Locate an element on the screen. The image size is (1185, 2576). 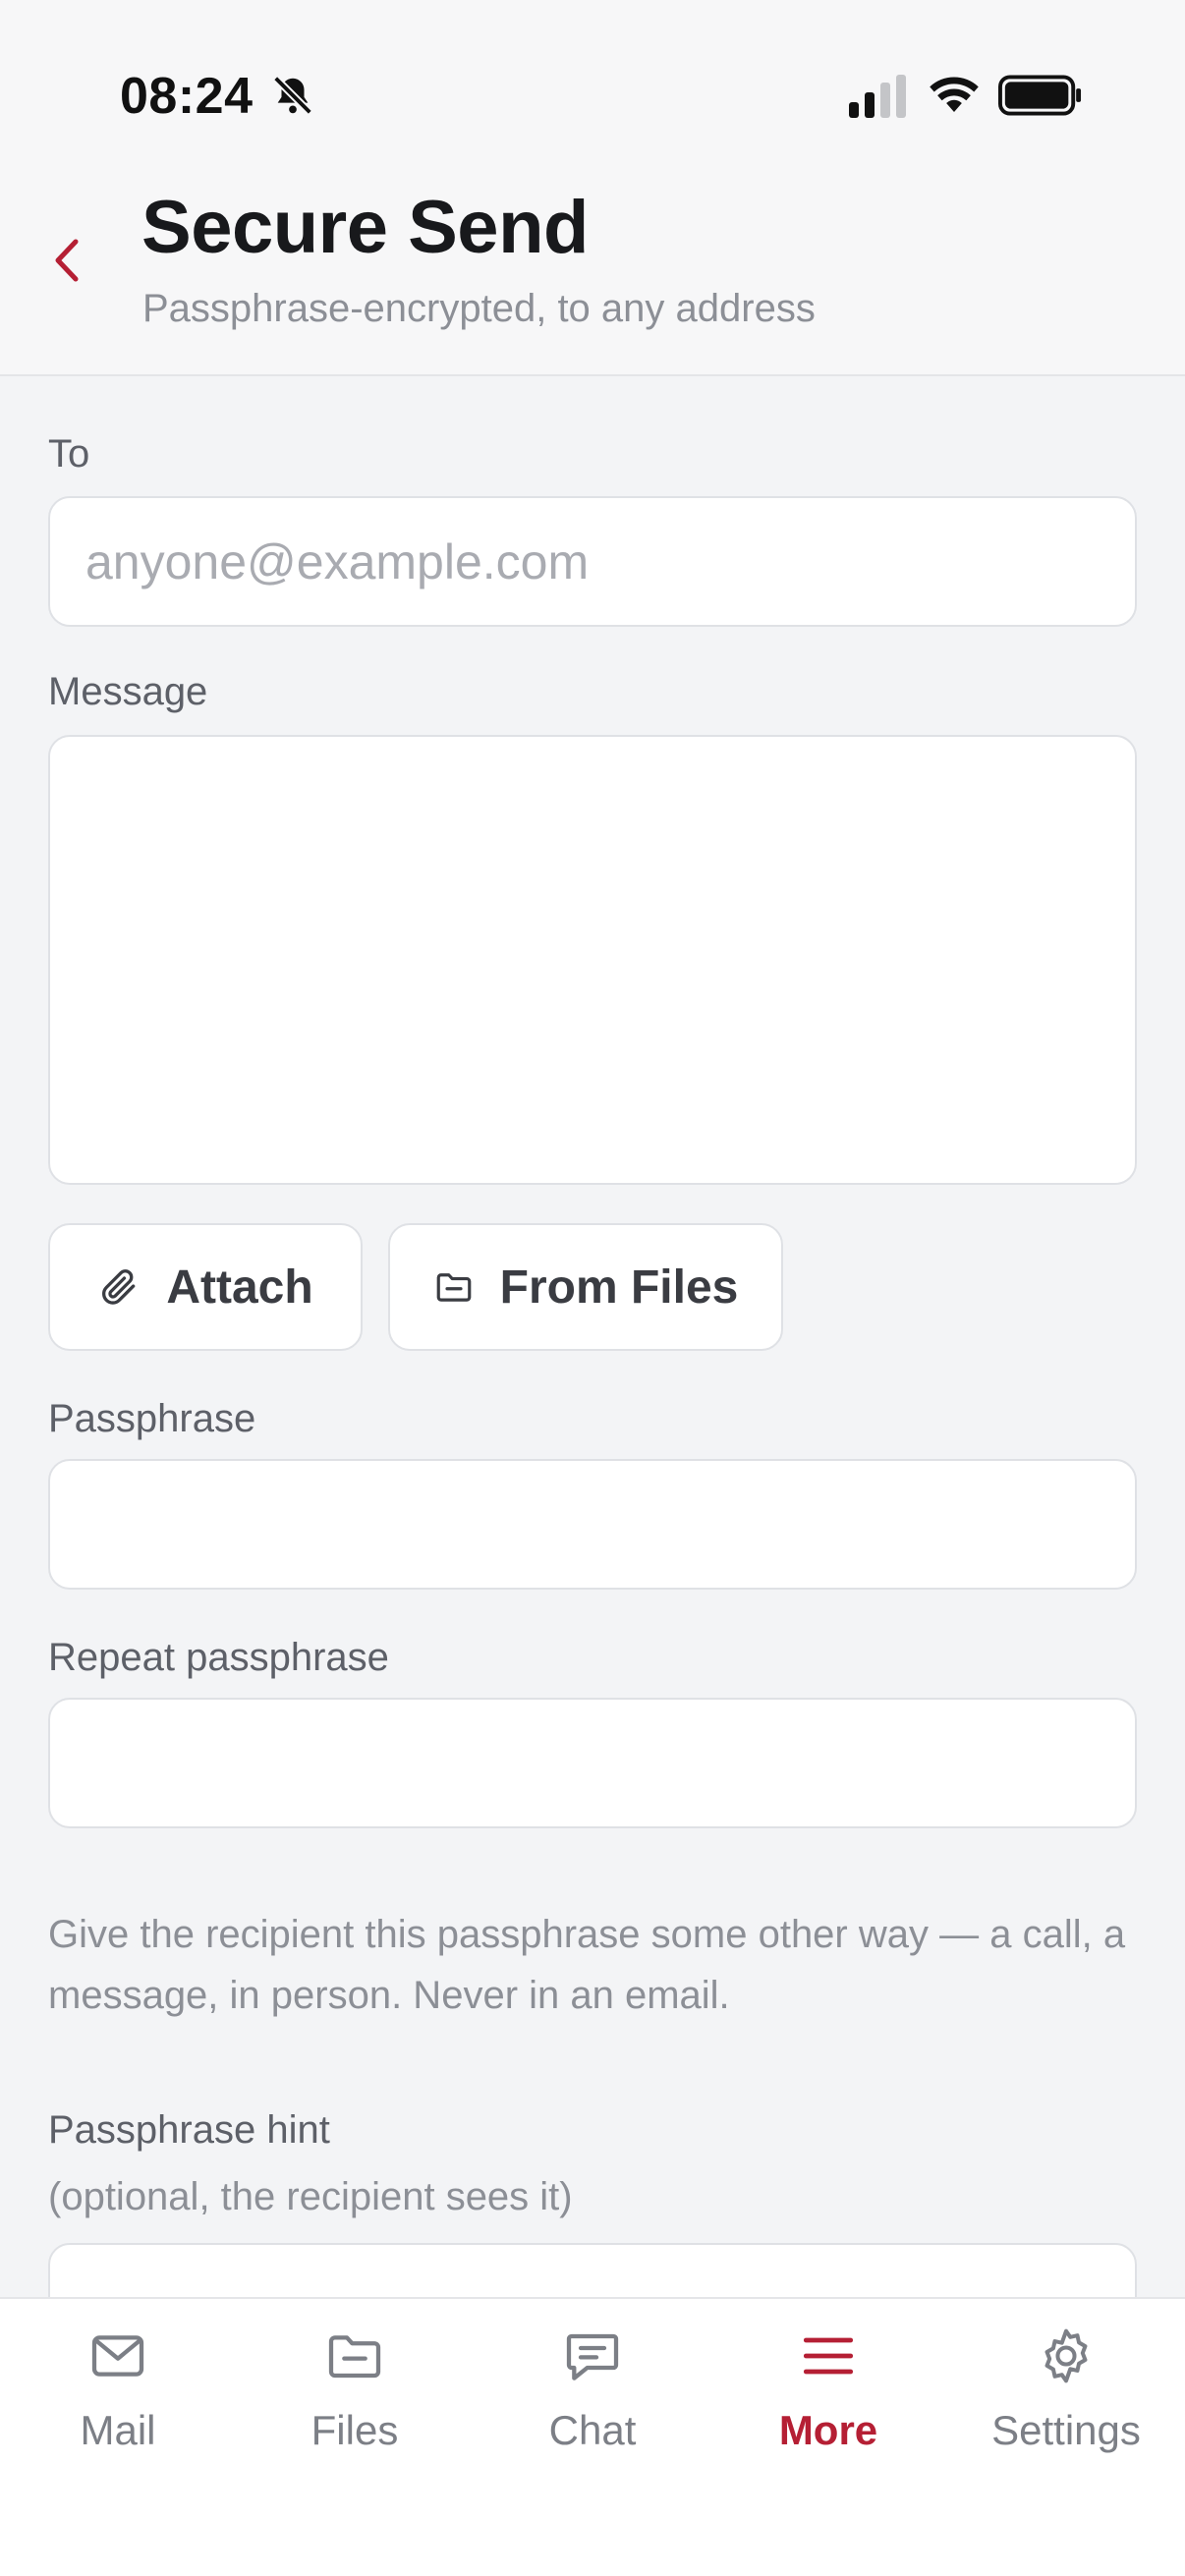
to-input is located at coordinates (592, 561).